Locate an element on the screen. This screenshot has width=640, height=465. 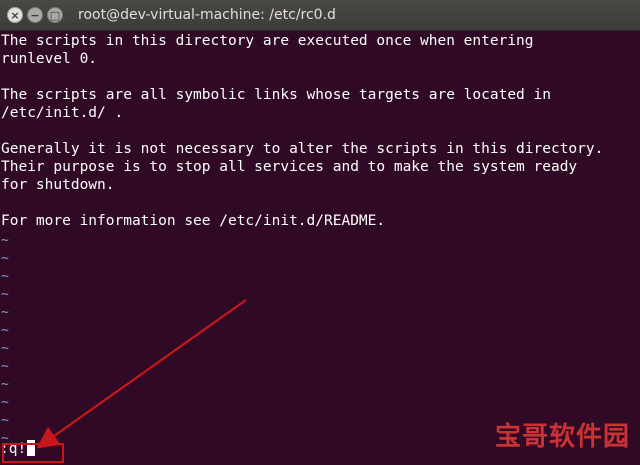
maximize-icon: □ is located at coordinates (55, 15).